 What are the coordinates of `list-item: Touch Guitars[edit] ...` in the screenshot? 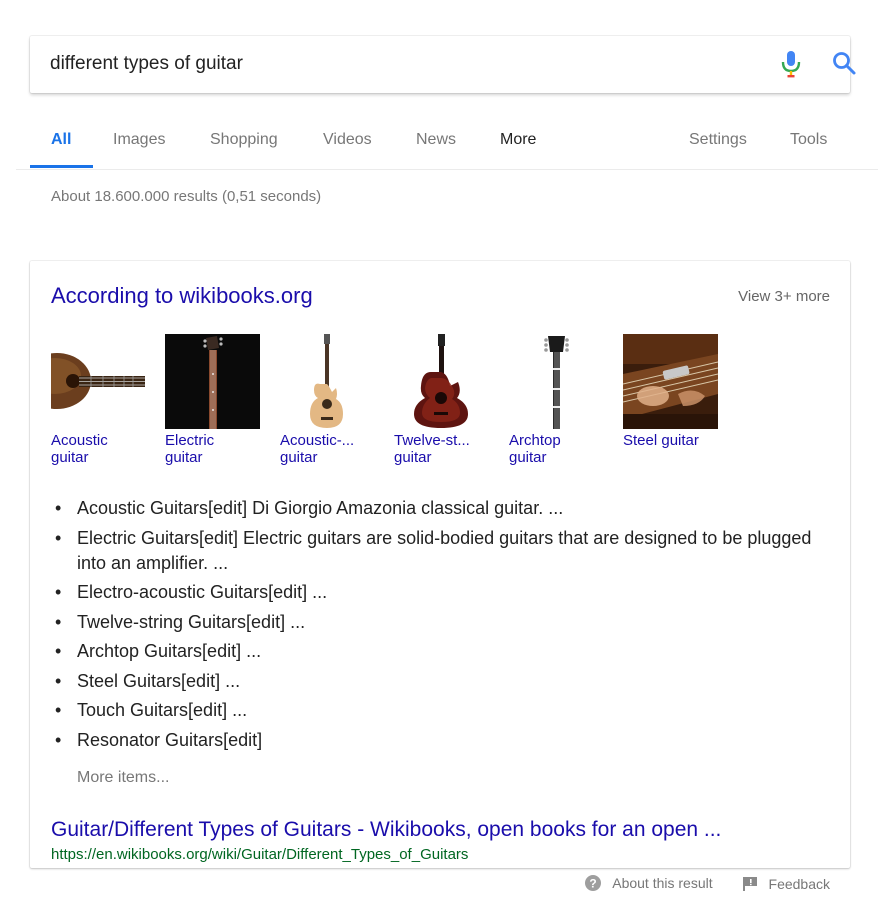 It's located at (445, 710).